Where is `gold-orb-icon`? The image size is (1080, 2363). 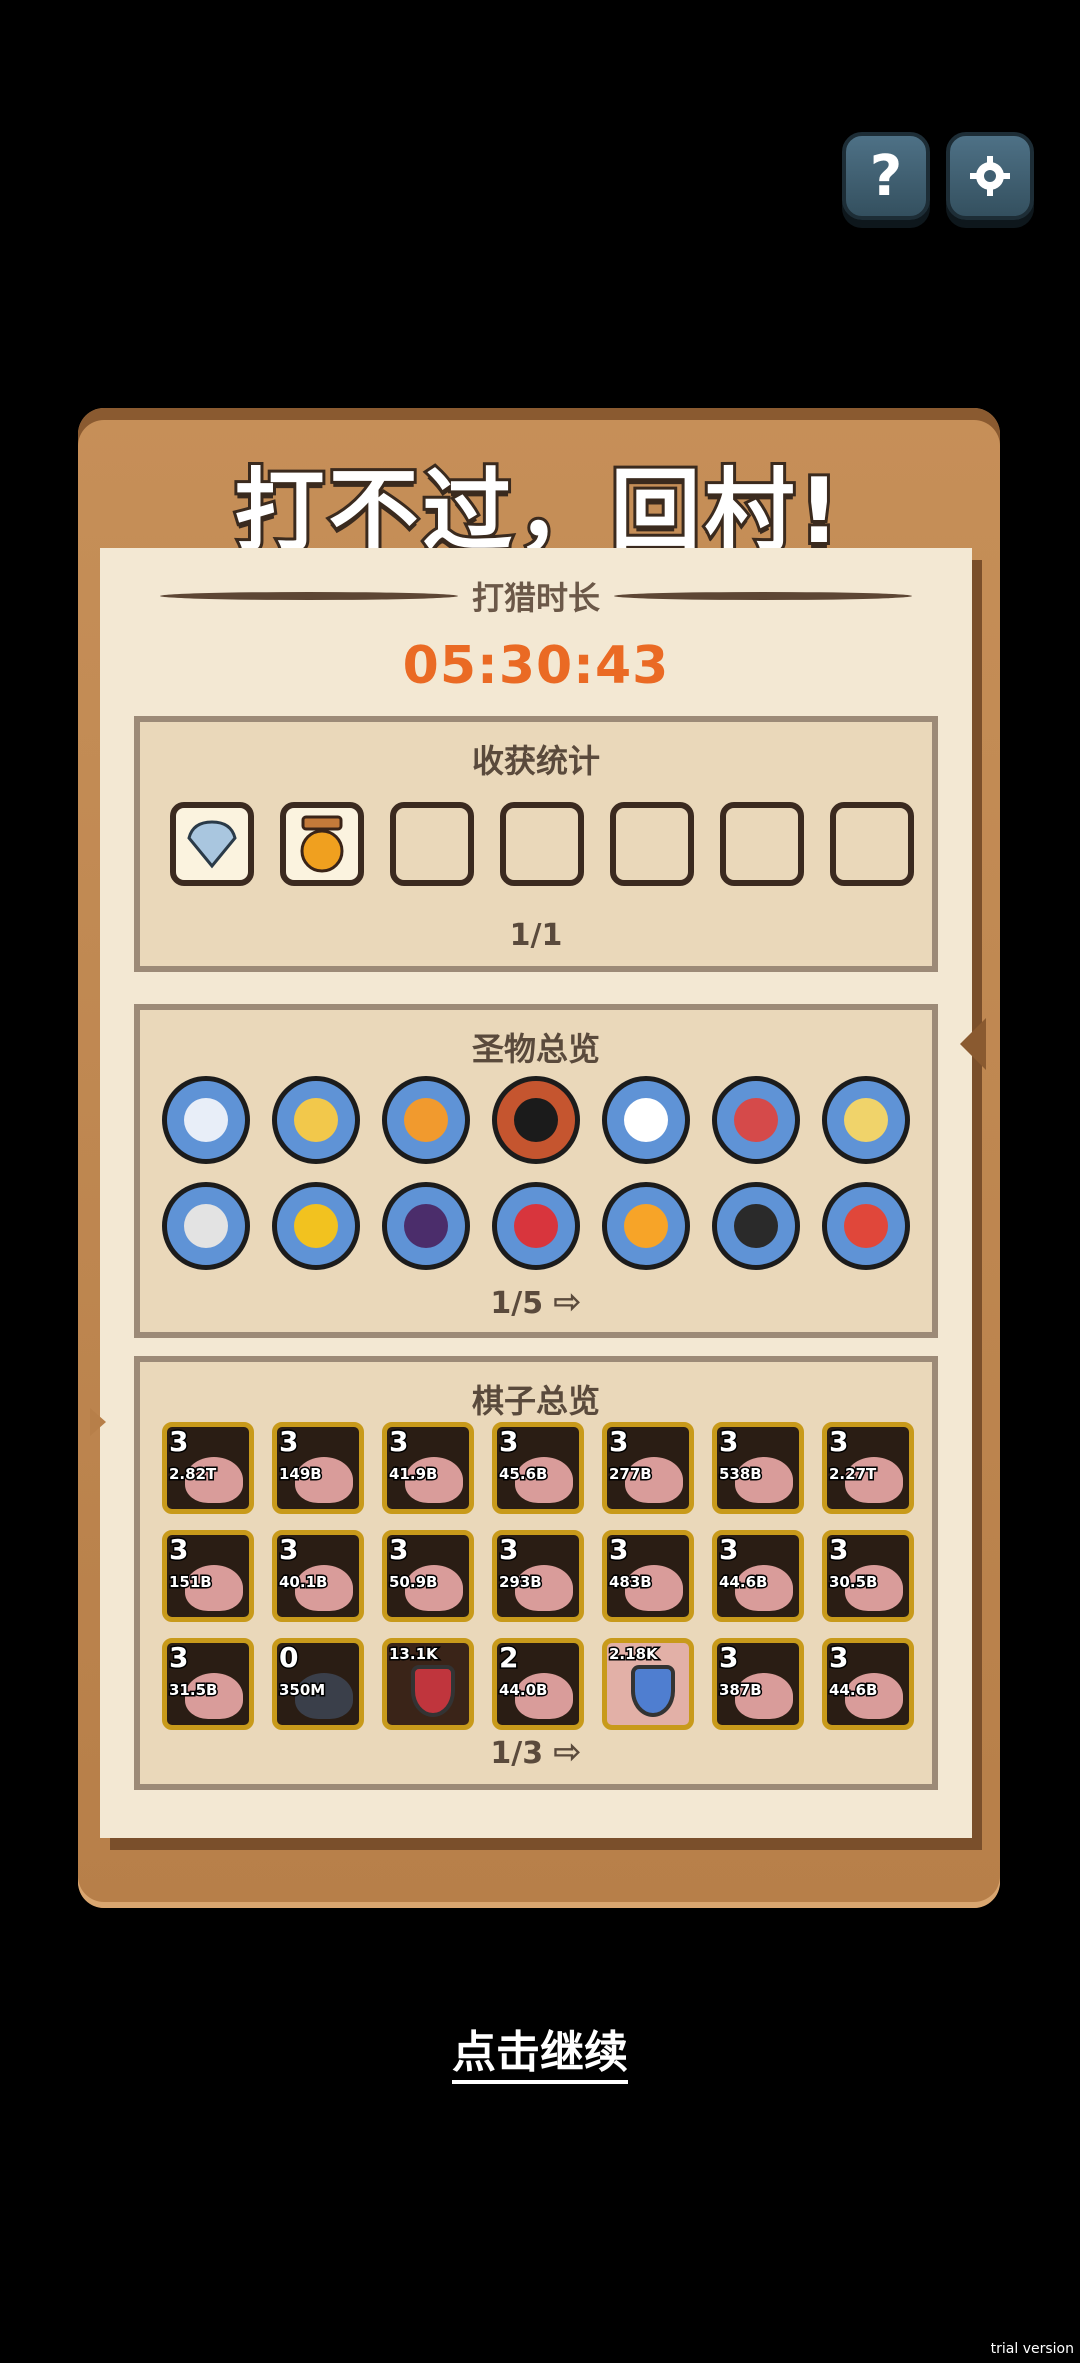 gold-orb-icon is located at coordinates (316, 1226).